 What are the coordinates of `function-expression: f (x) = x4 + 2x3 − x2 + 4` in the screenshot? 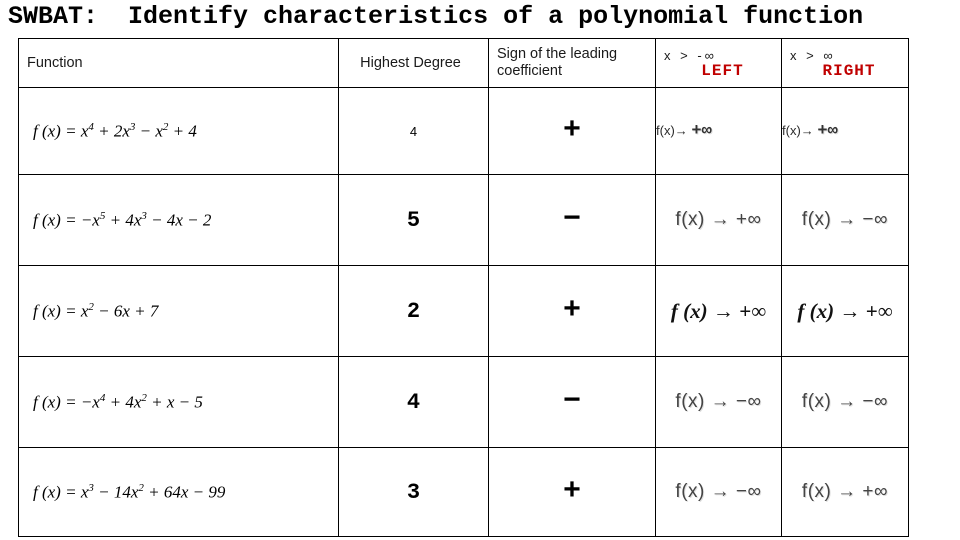 It's located at (115, 130).